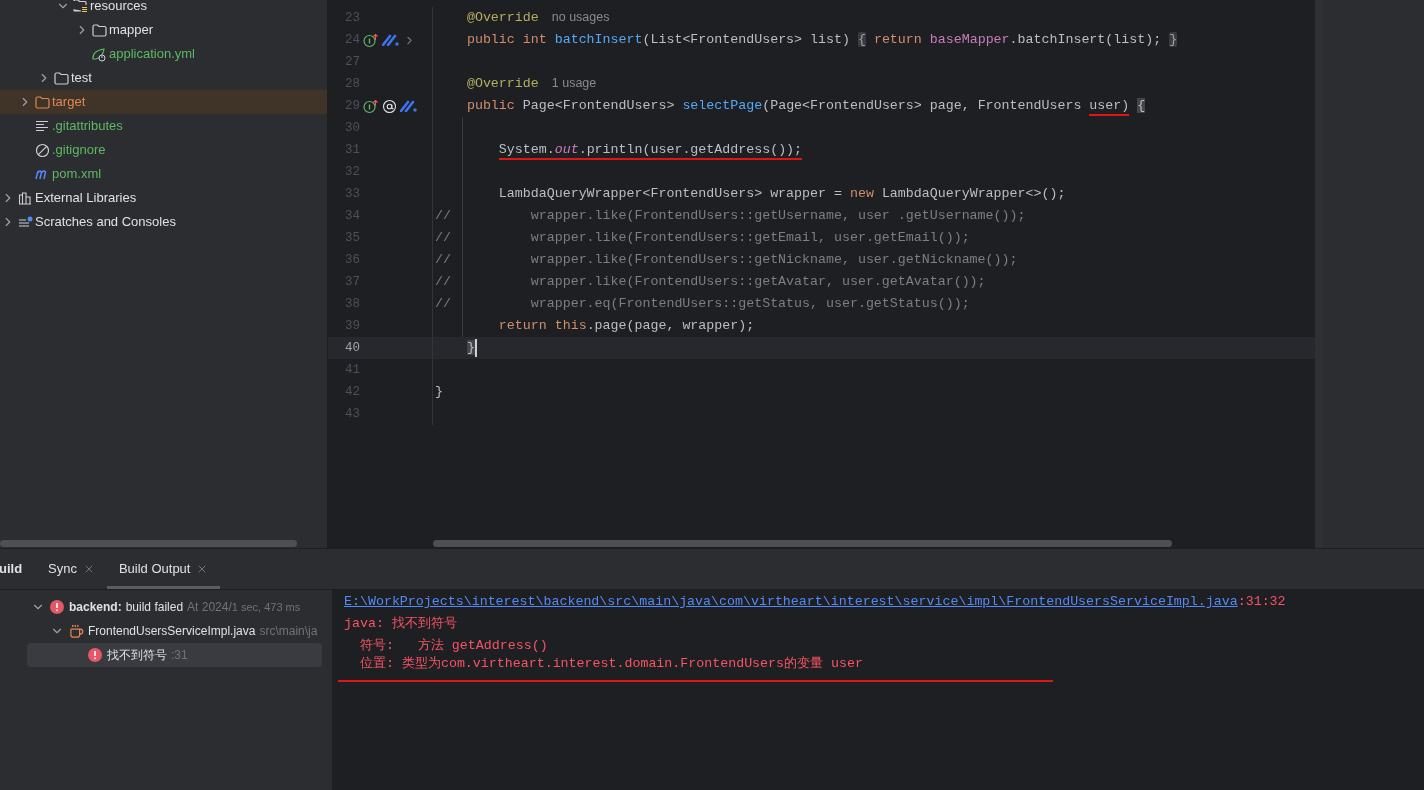  I want to click on tree-item: .gitignore, so click(163, 150).